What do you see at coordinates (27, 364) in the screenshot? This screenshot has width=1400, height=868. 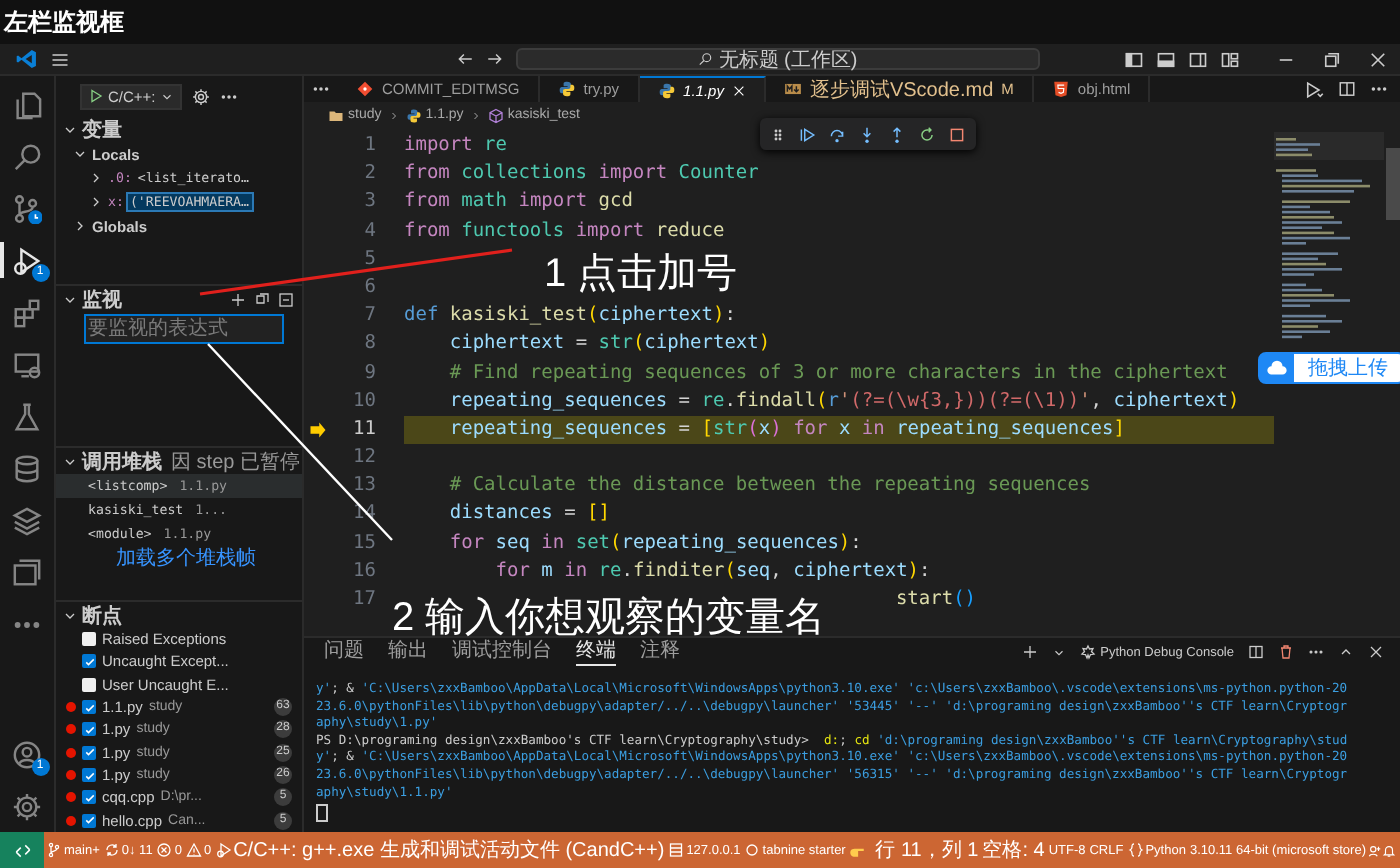 I see `remote-explorer-icon` at bounding box center [27, 364].